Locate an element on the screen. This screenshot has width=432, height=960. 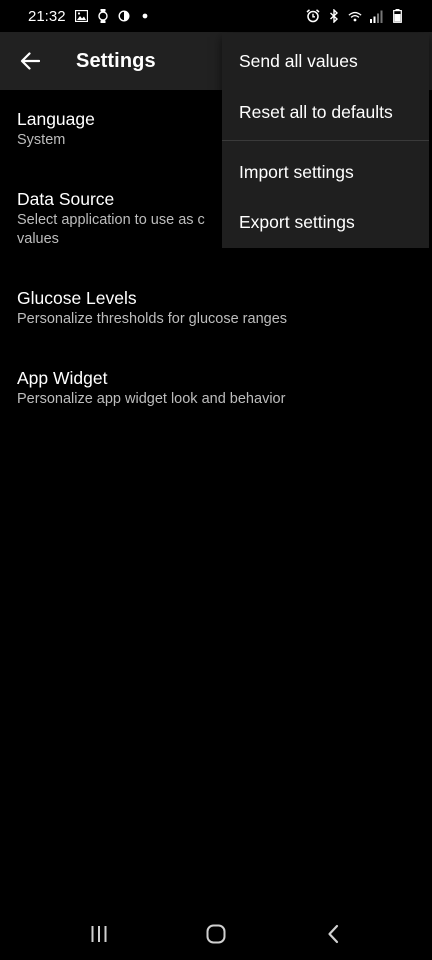
navigation-bar is located at coordinates (216, 934).